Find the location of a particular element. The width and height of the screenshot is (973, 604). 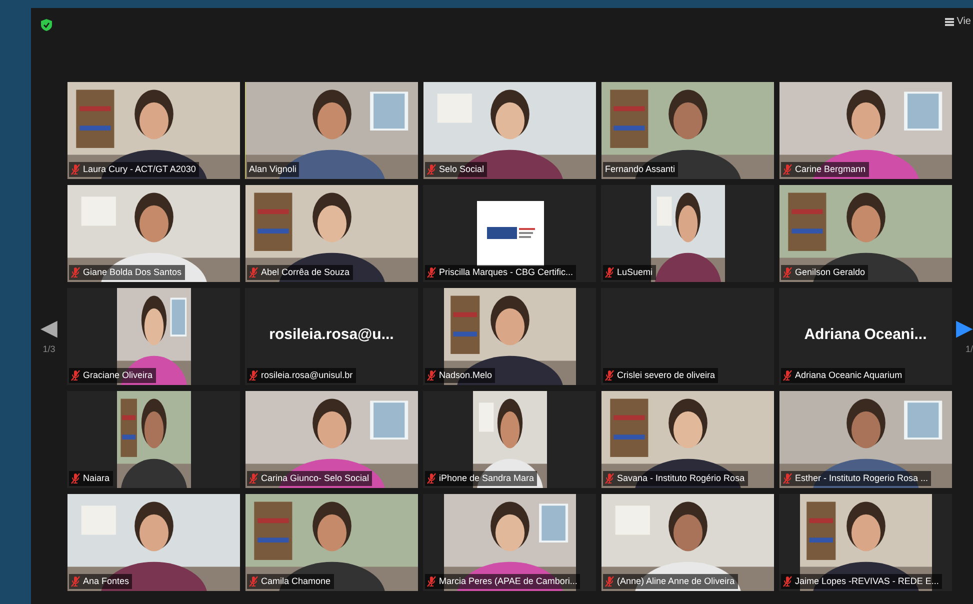

next-page-button: ▶ is located at coordinates (964, 327).